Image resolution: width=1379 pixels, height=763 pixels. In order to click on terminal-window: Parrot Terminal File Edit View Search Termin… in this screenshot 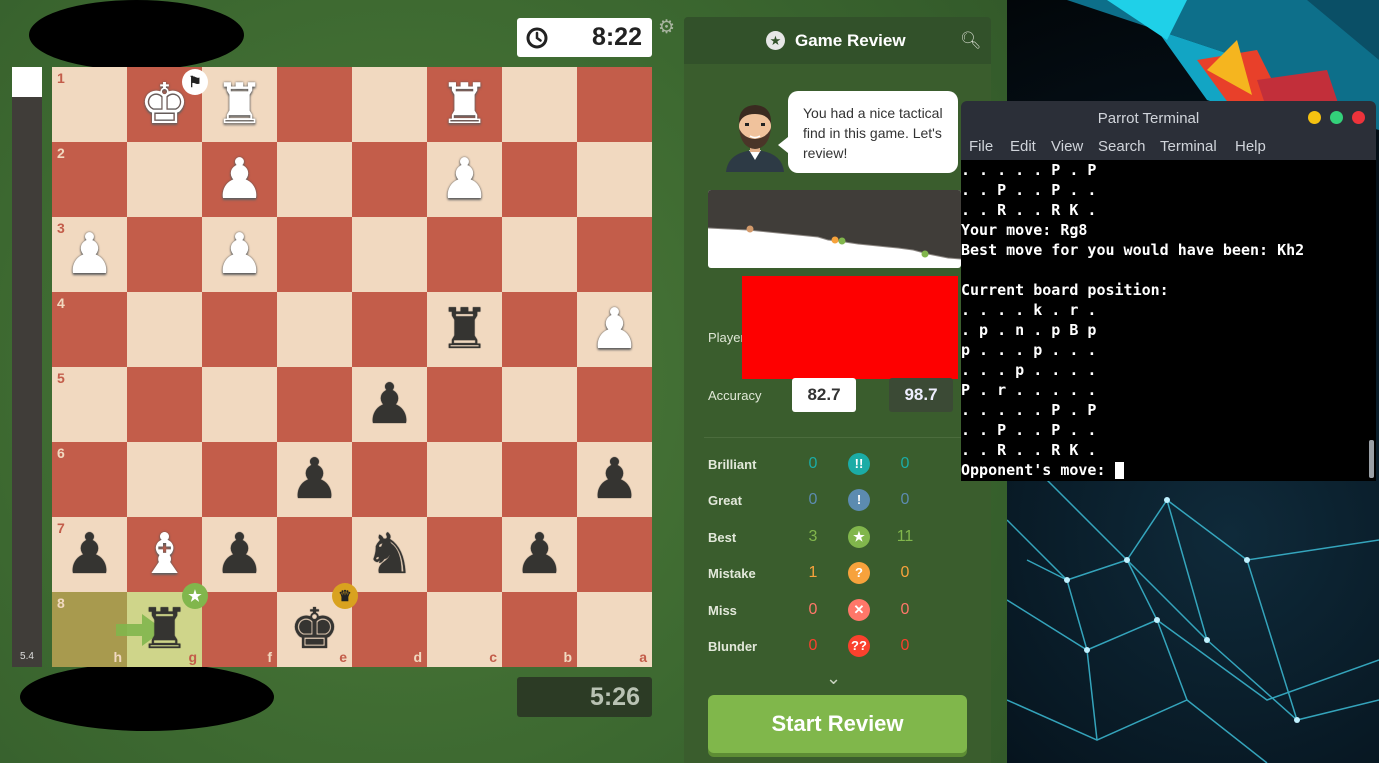, I will do `click(1168, 291)`.